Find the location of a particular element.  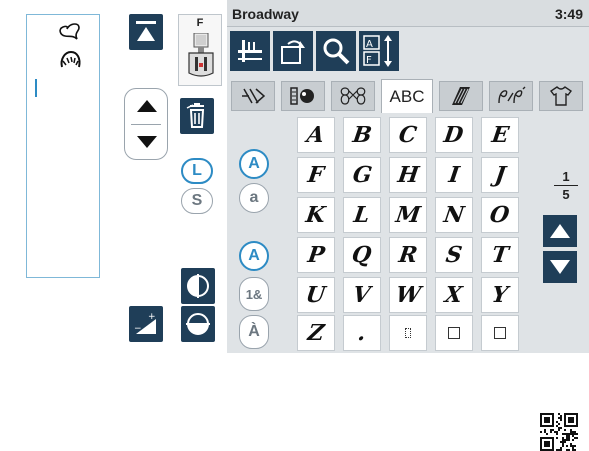

tab-tapering is located at coordinates (461, 96).